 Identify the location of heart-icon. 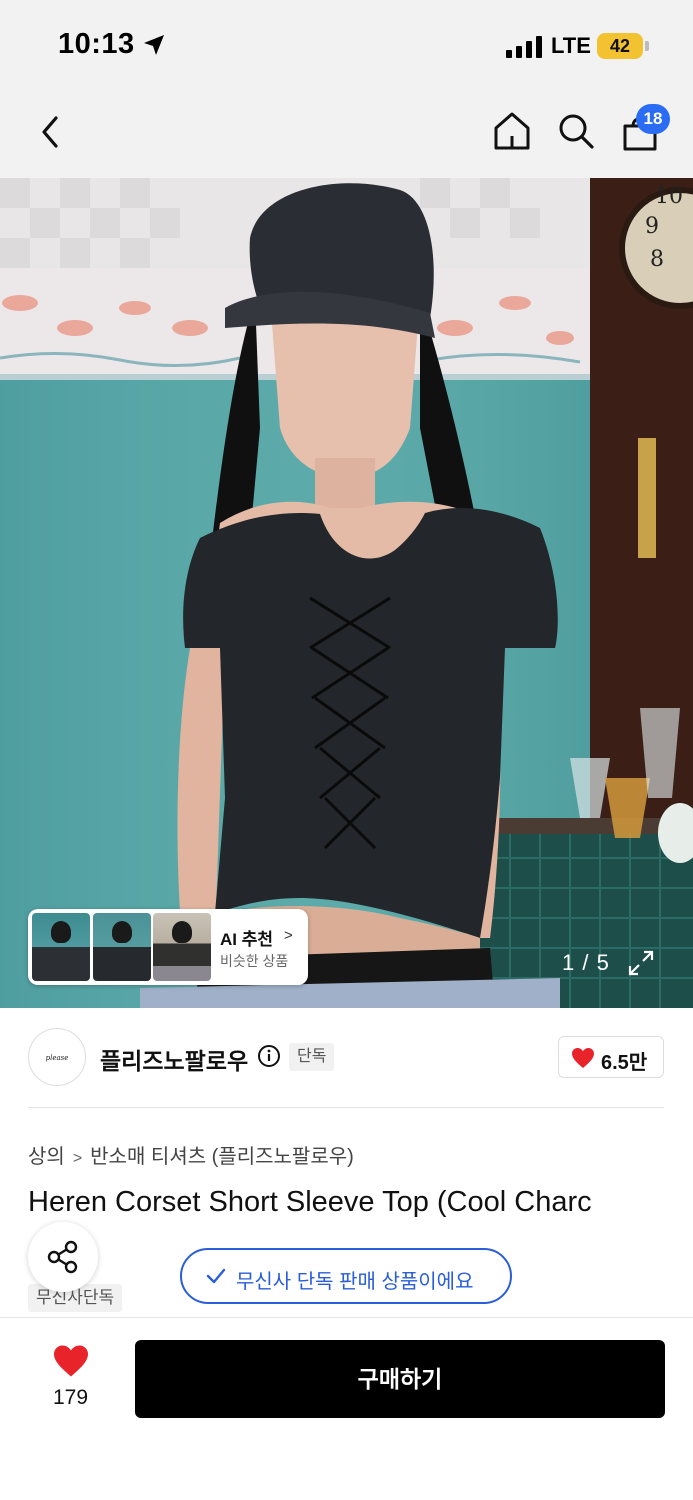
(583, 1058).